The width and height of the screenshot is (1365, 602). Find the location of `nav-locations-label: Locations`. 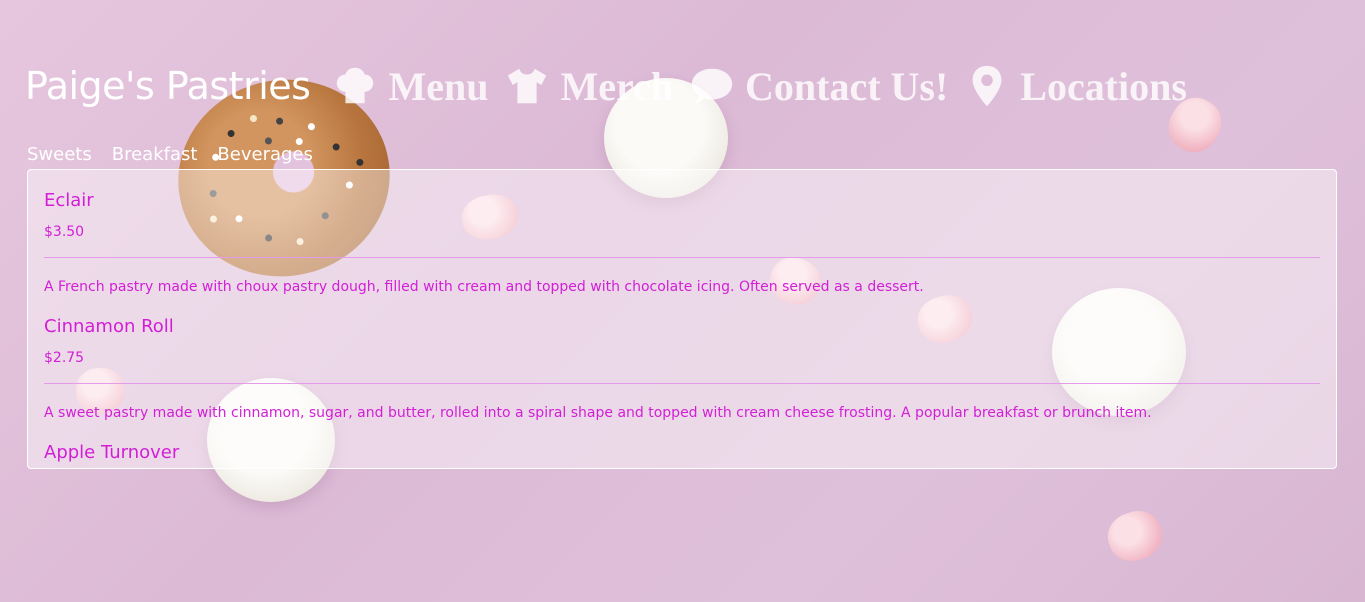

nav-locations-label: Locations is located at coordinates (1103, 86).